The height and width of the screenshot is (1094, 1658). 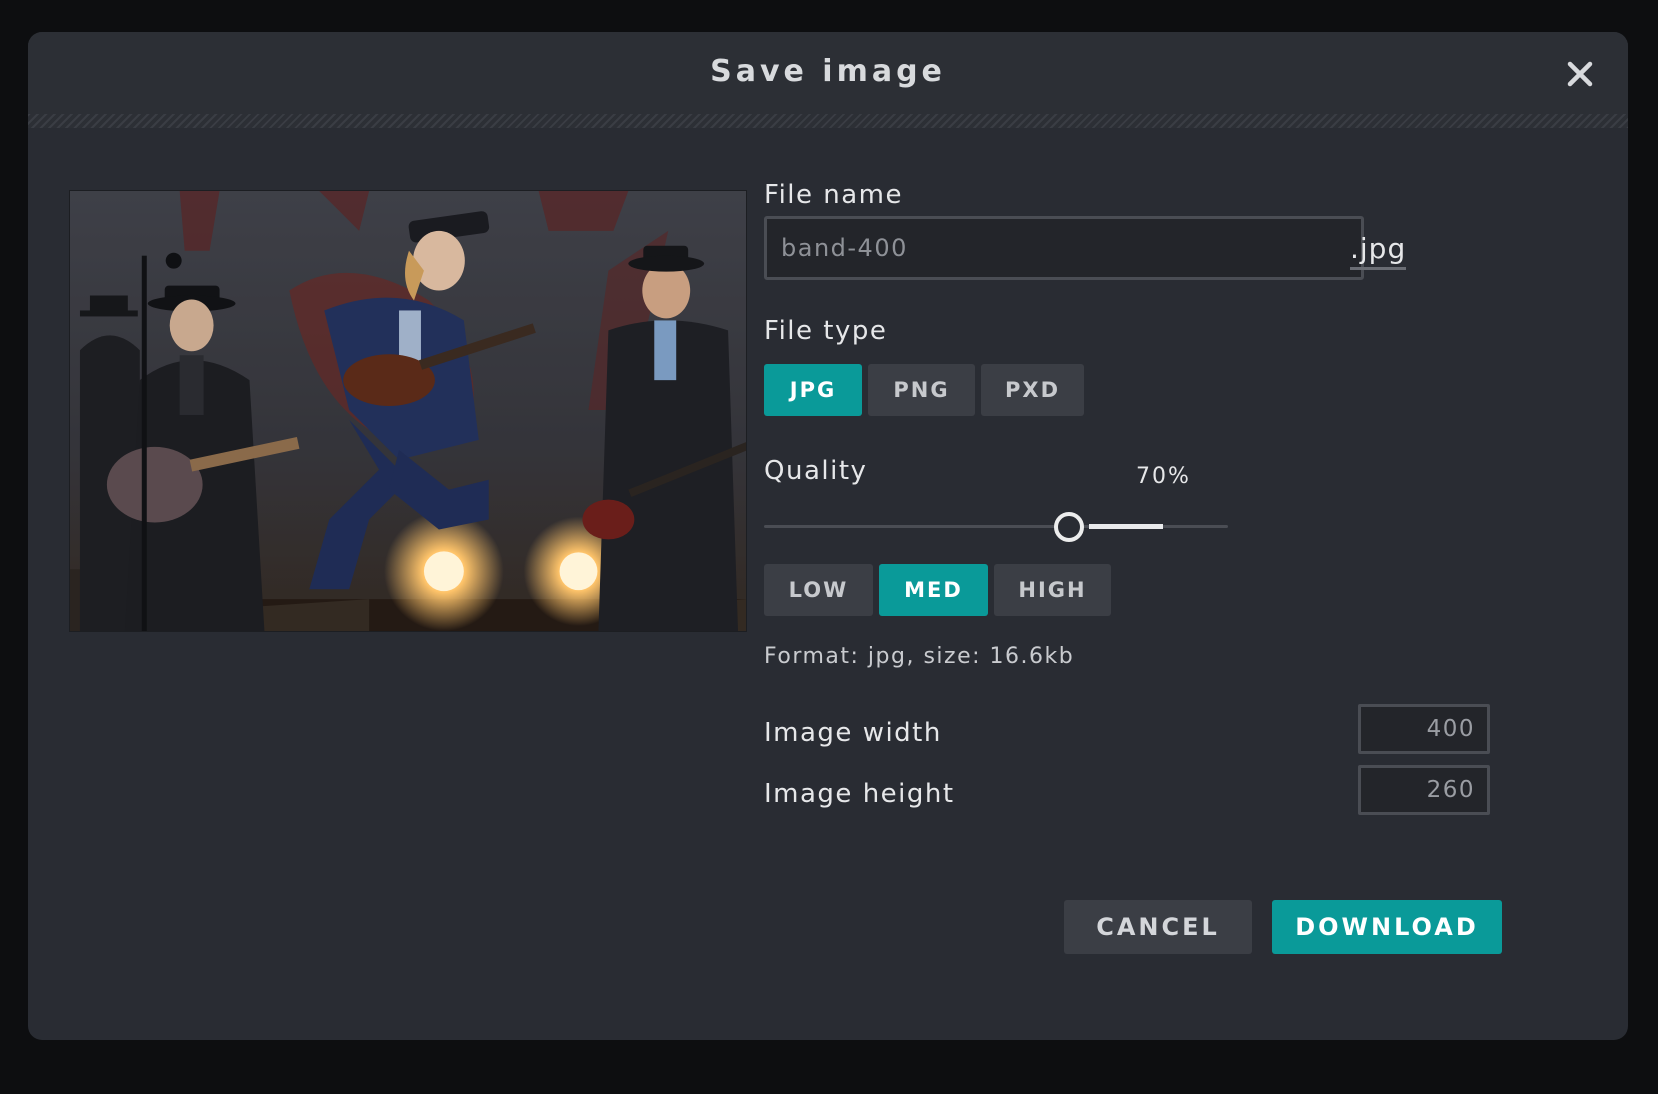 What do you see at coordinates (933, 590) in the screenshot?
I see `quality-med: MED` at bounding box center [933, 590].